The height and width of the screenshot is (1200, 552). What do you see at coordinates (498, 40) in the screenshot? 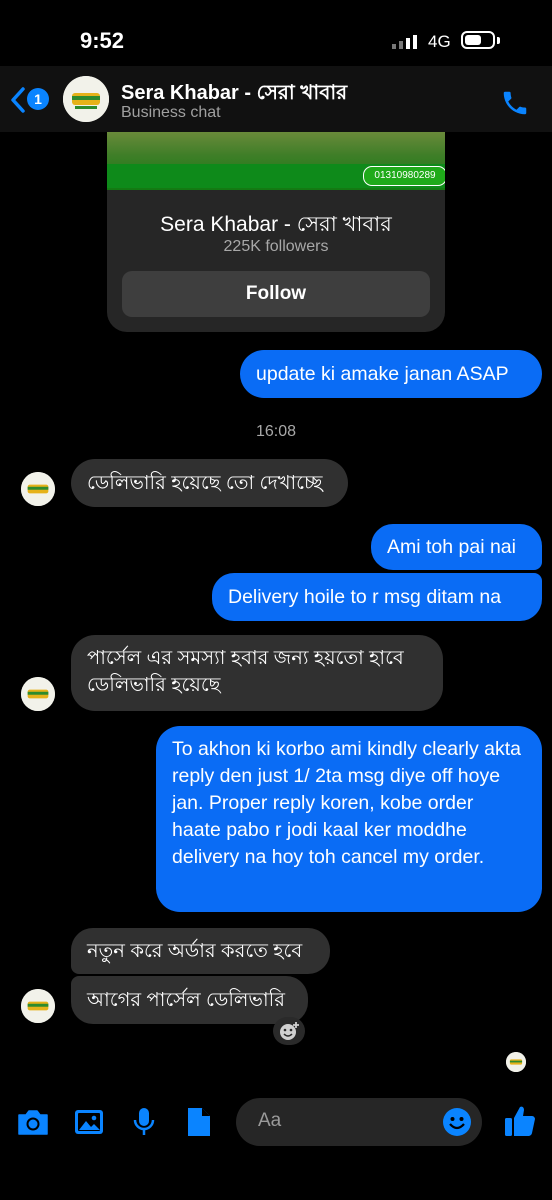
I see `battery-nub` at bounding box center [498, 40].